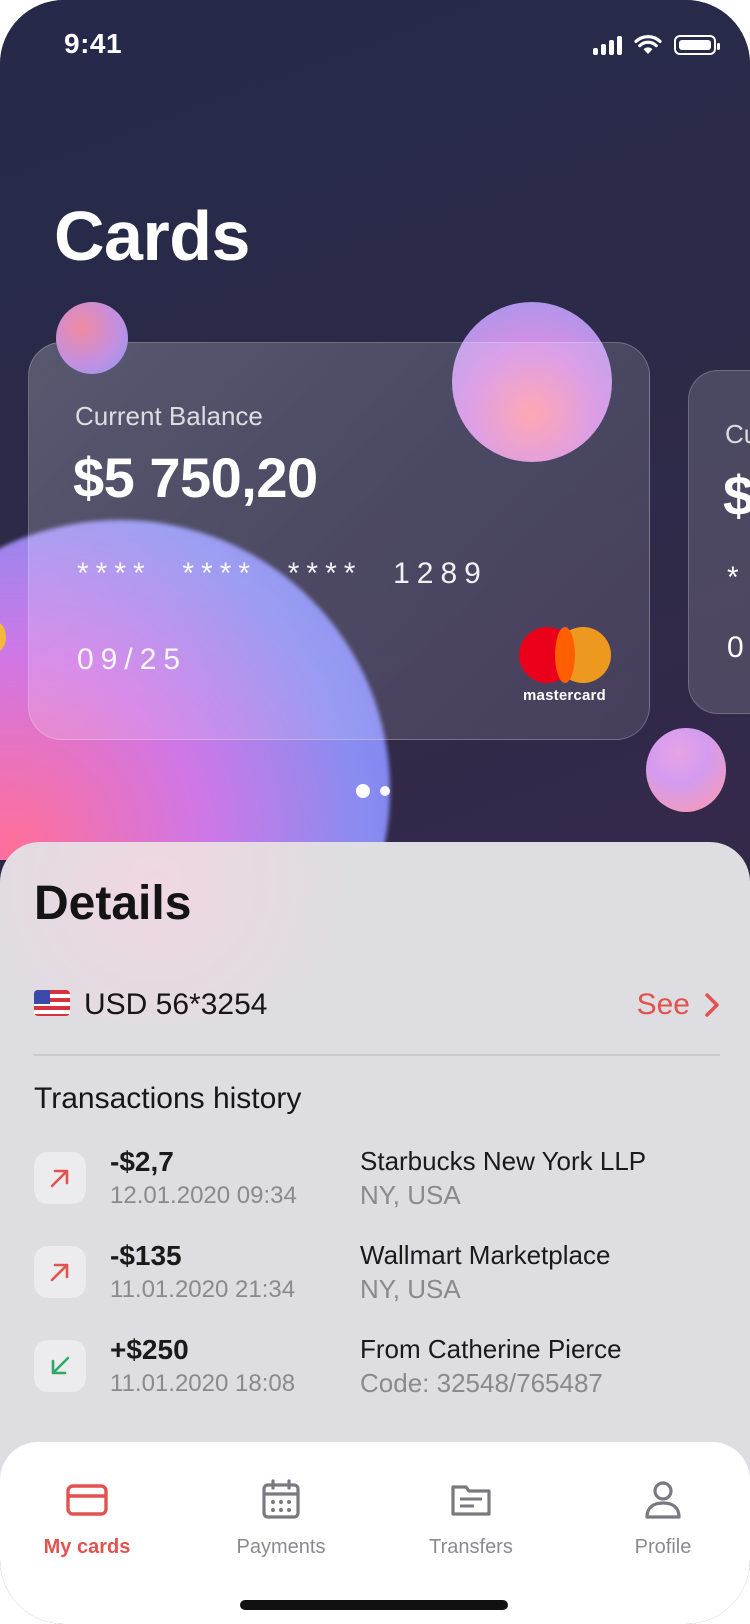  What do you see at coordinates (375, 1533) in the screenshot?
I see `tab-bar: My cards Payments Transfers Profile` at bounding box center [375, 1533].